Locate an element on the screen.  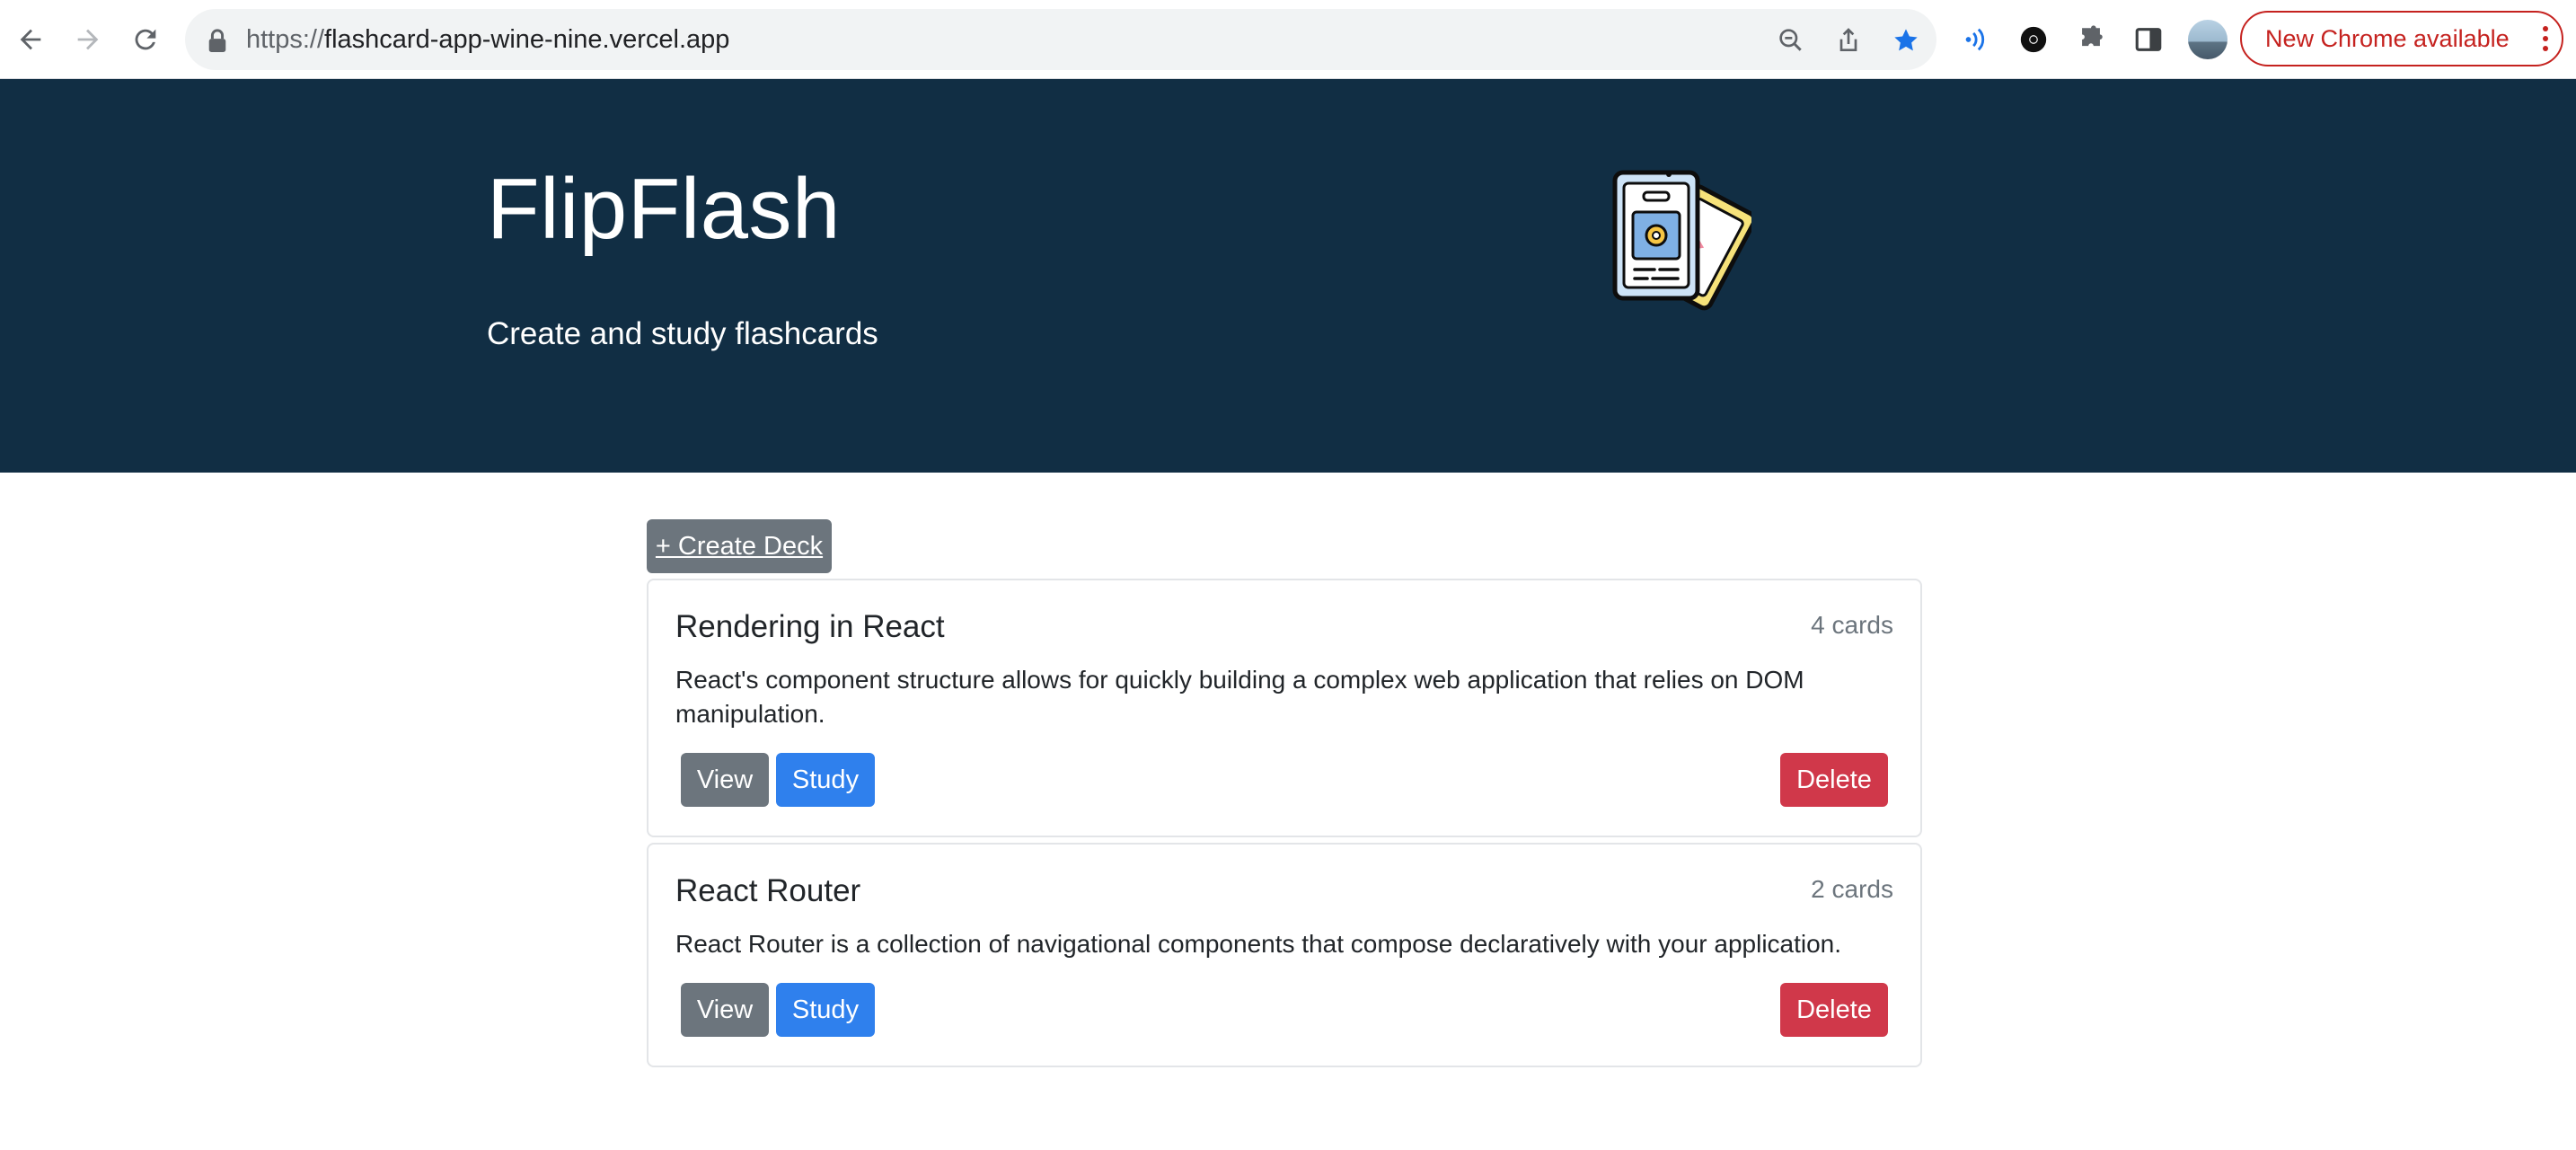
profile-avatar is located at coordinates (2208, 39).